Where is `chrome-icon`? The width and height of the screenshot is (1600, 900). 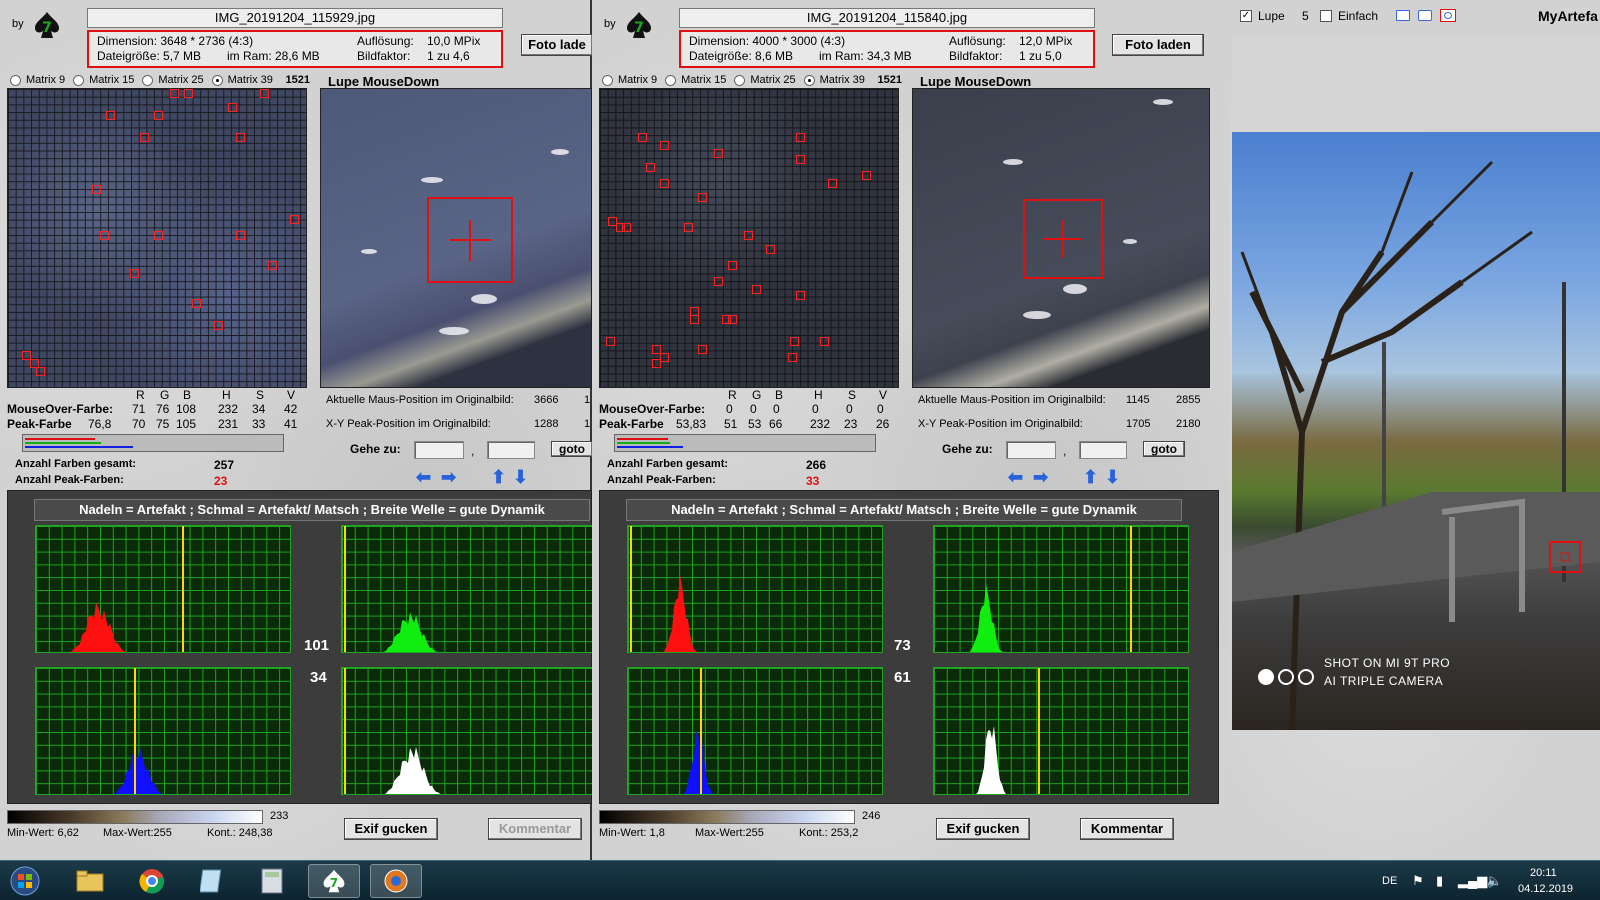
chrome-icon is located at coordinates (152, 881).